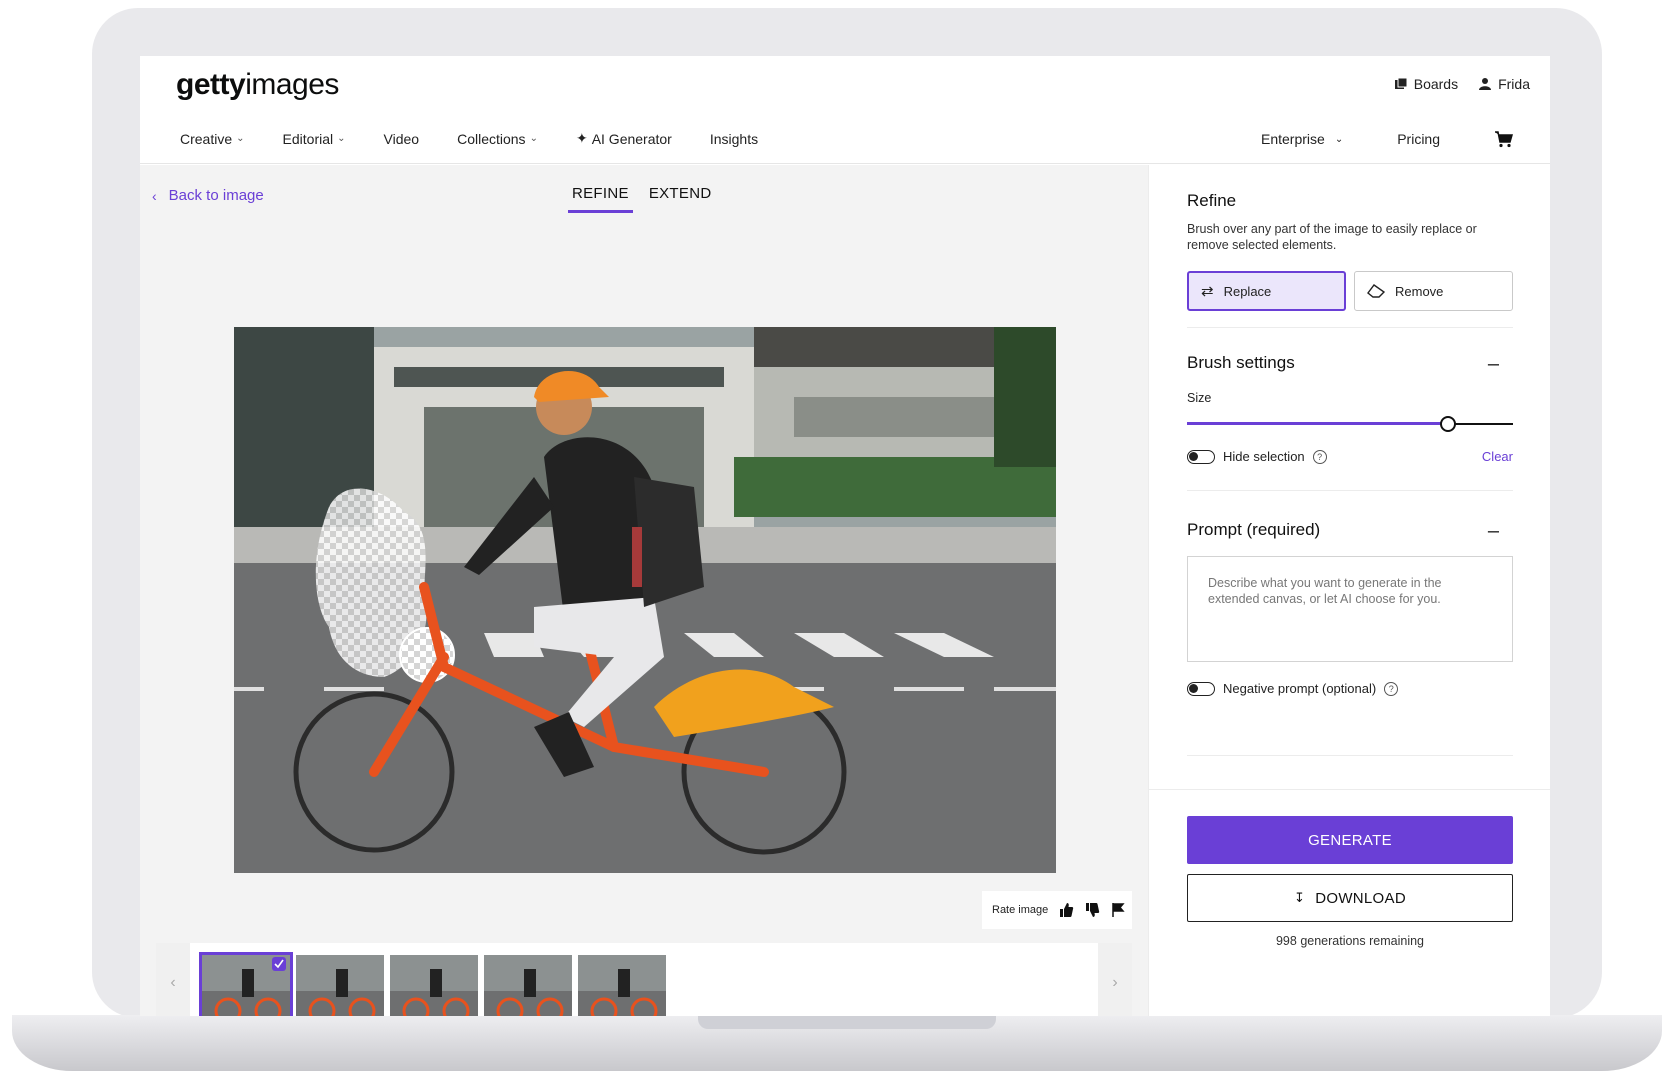 The width and height of the screenshot is (1662, 1072). I want to click on user-name: Frida, so click(1514, 84).